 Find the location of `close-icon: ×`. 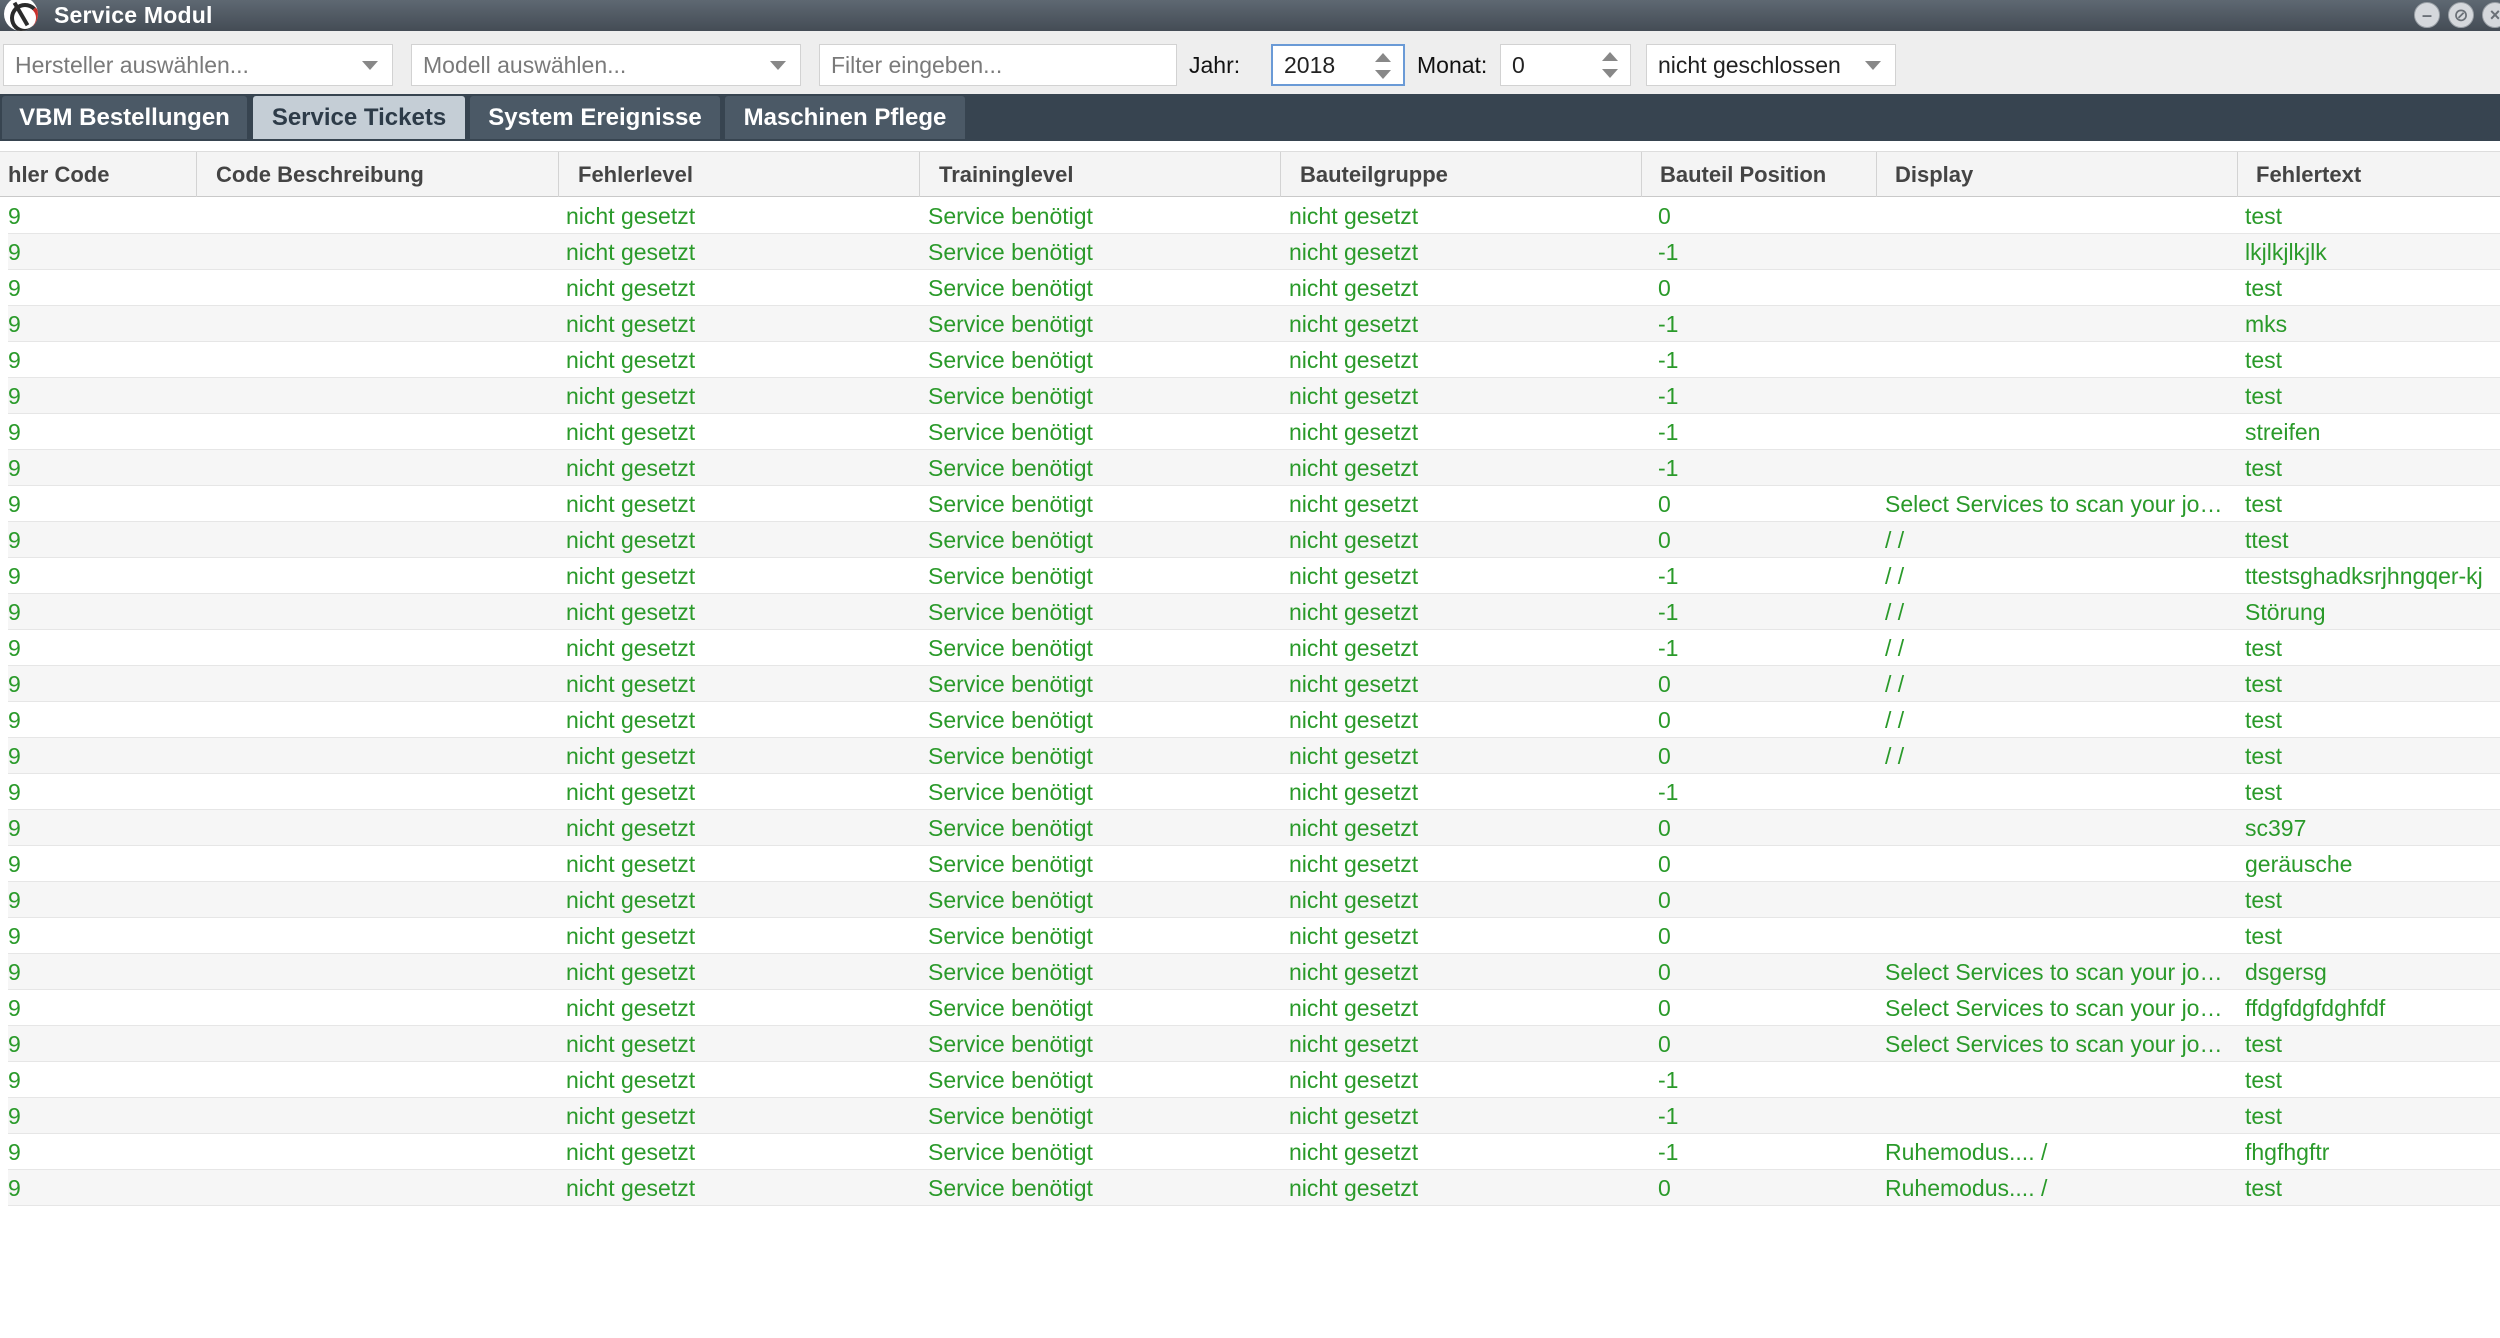

close-icon: × is located at coordinates (2491, 15).